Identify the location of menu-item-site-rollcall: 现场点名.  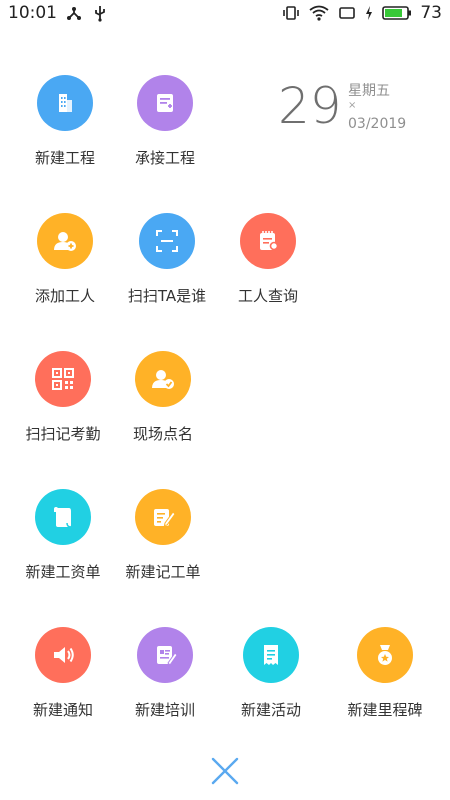
(163, 411).